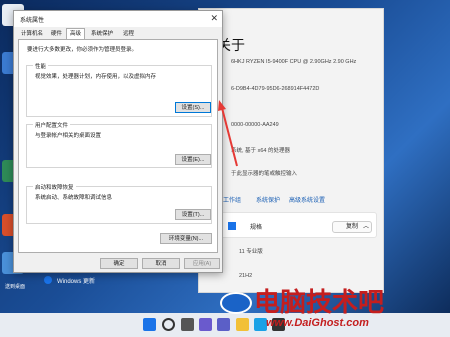 Image resolution: width=450 pixels, height=337 pixels. I want to click on search-icon, so click(168, 324).